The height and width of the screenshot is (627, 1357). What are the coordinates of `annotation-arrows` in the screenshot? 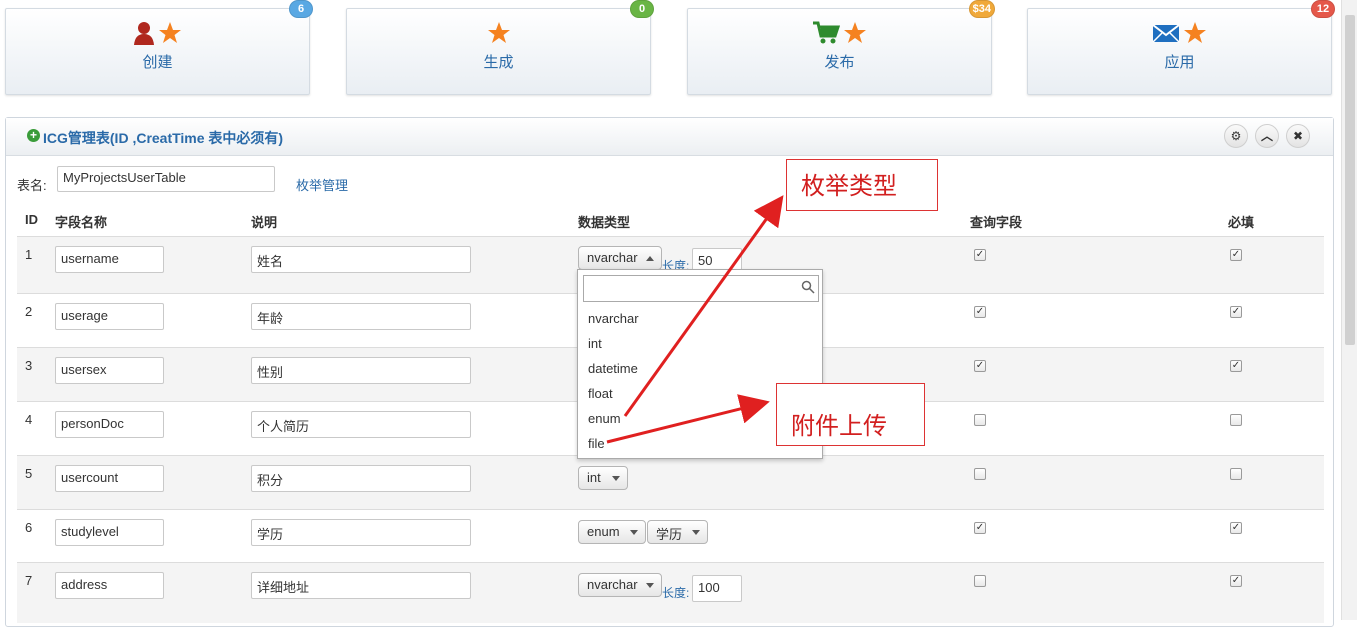 It's located at (695, 319).